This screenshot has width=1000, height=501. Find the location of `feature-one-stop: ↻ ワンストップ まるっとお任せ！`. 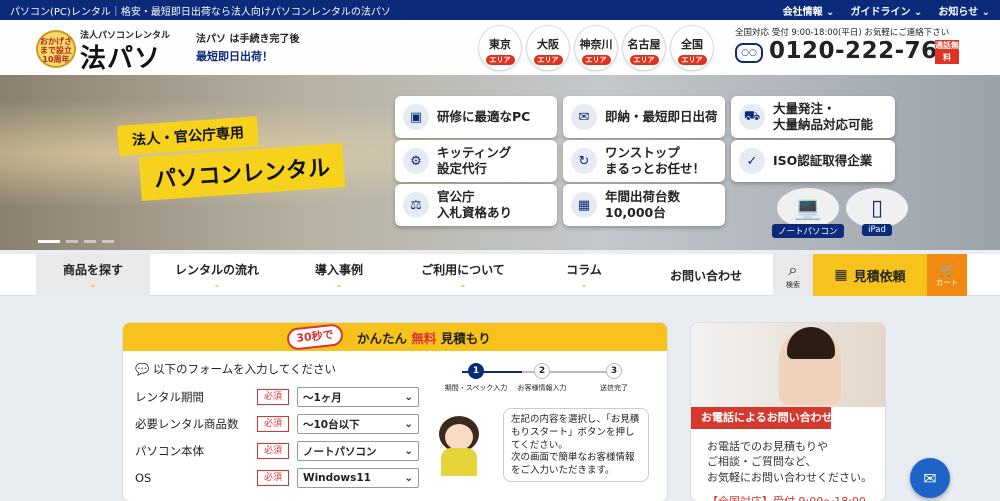

feature-one-stop: ↻ ワンストップ まるっとお任せ！ is located at coordinates (644, 161).